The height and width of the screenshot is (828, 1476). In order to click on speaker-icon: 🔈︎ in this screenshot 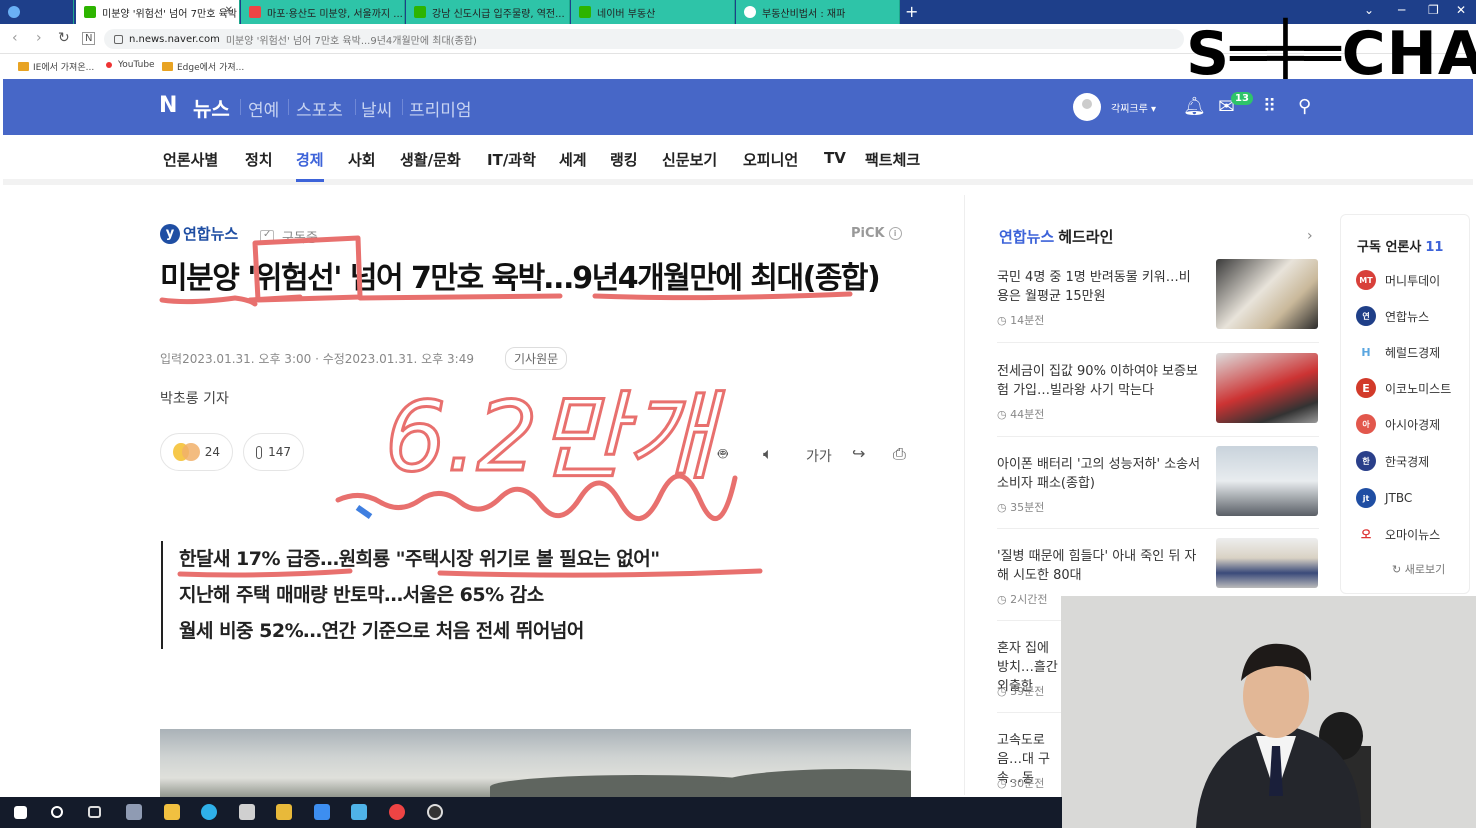, I will do `click(768, 454)`.